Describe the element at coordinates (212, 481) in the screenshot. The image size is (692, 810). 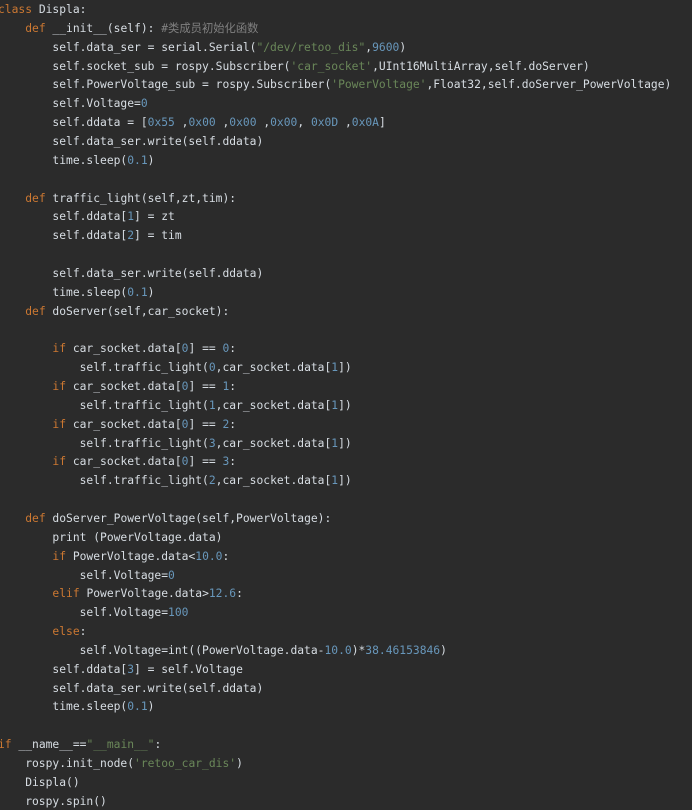
I see `code-token: 2` at that location.